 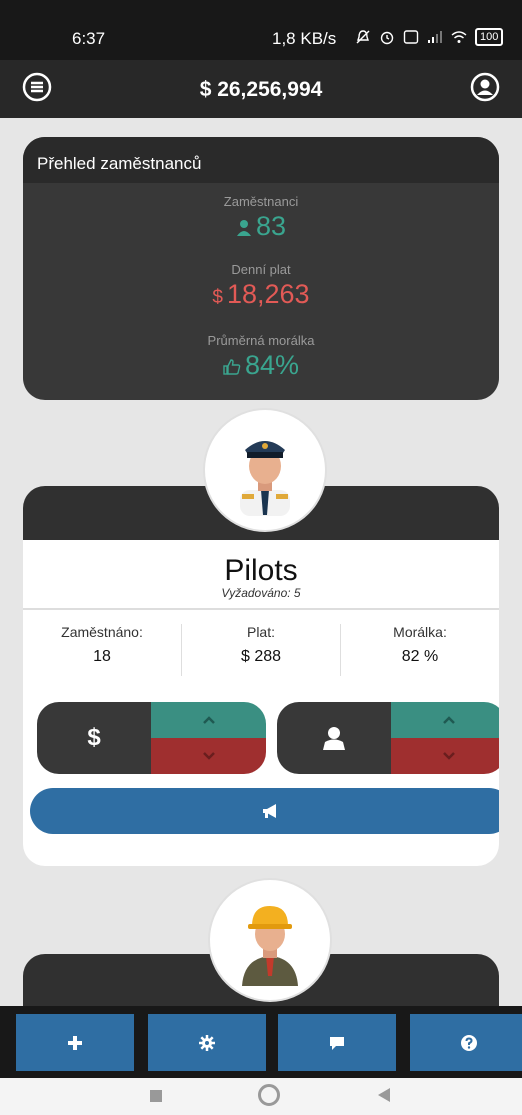 I want to click on salary-decrease-button, so click(x=208, y=756).